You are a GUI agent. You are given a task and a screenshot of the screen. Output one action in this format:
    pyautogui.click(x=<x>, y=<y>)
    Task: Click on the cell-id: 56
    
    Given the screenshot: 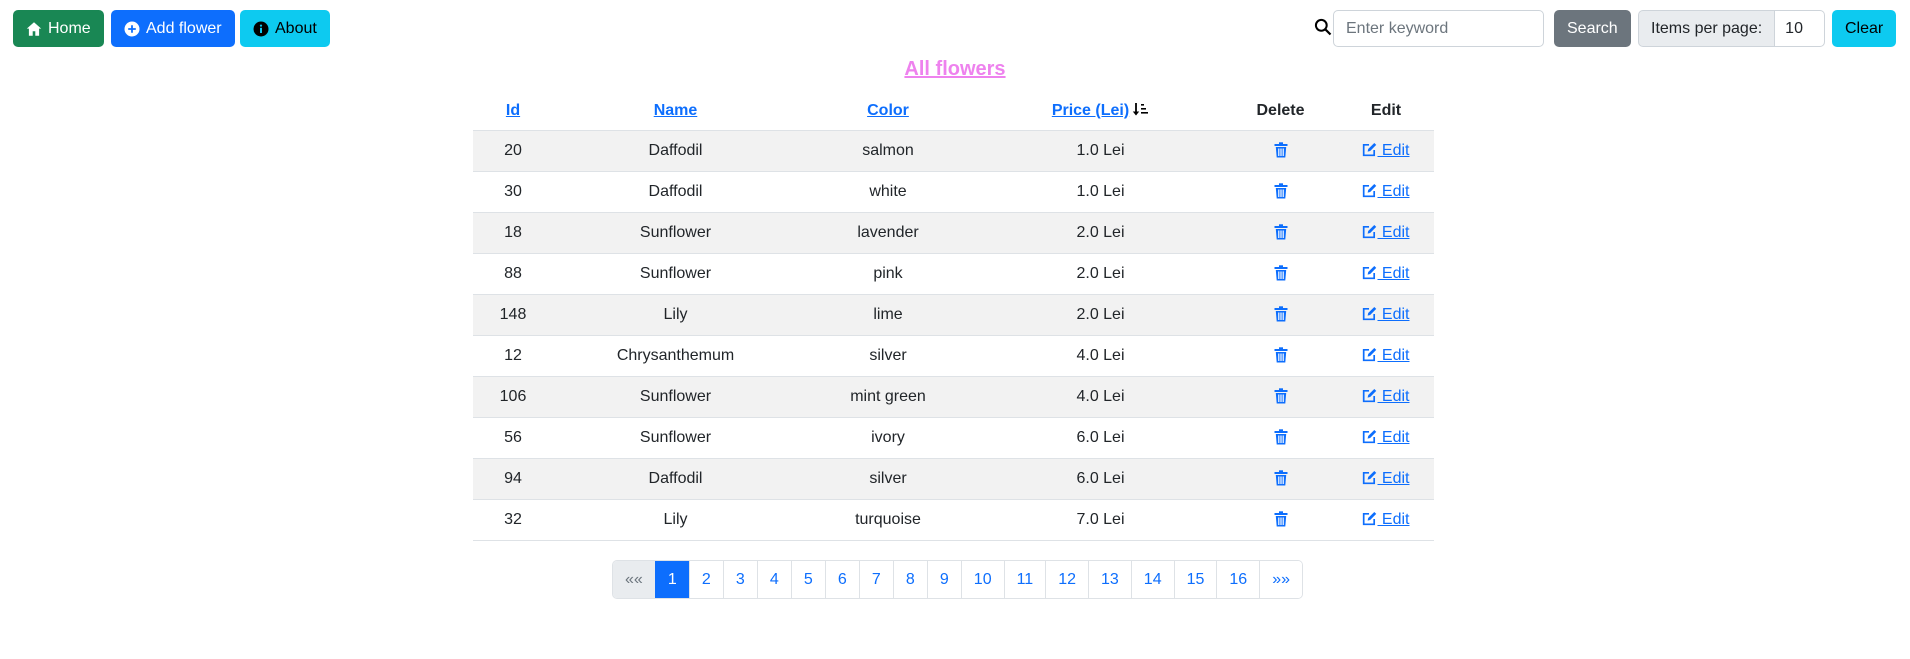 What is the action you would take?
    pyautogui.click(x=513, y=438)
    